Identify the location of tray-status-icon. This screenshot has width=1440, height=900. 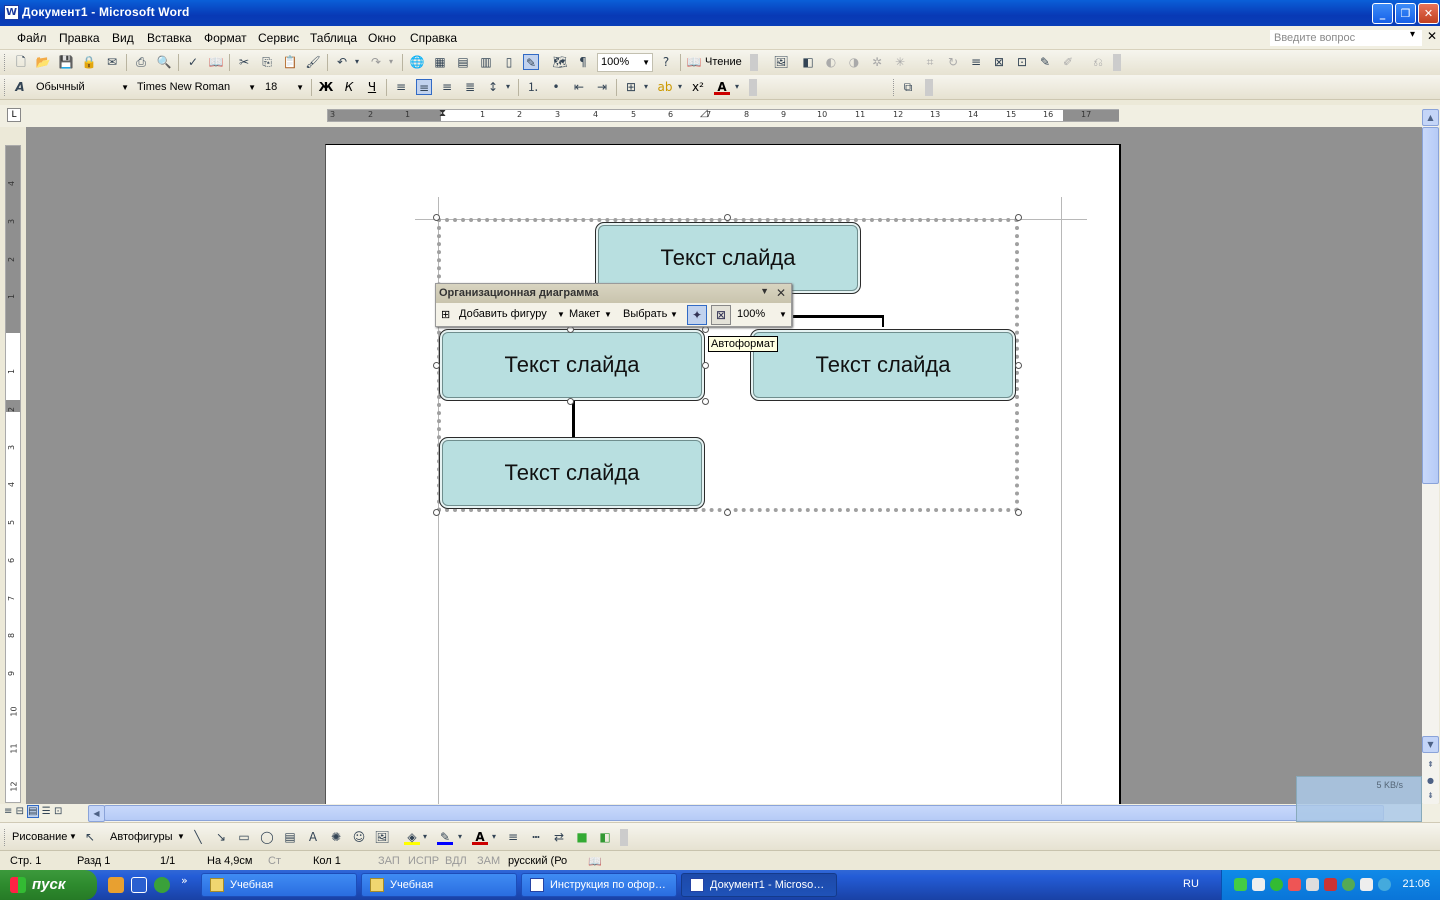
(1348, 884).